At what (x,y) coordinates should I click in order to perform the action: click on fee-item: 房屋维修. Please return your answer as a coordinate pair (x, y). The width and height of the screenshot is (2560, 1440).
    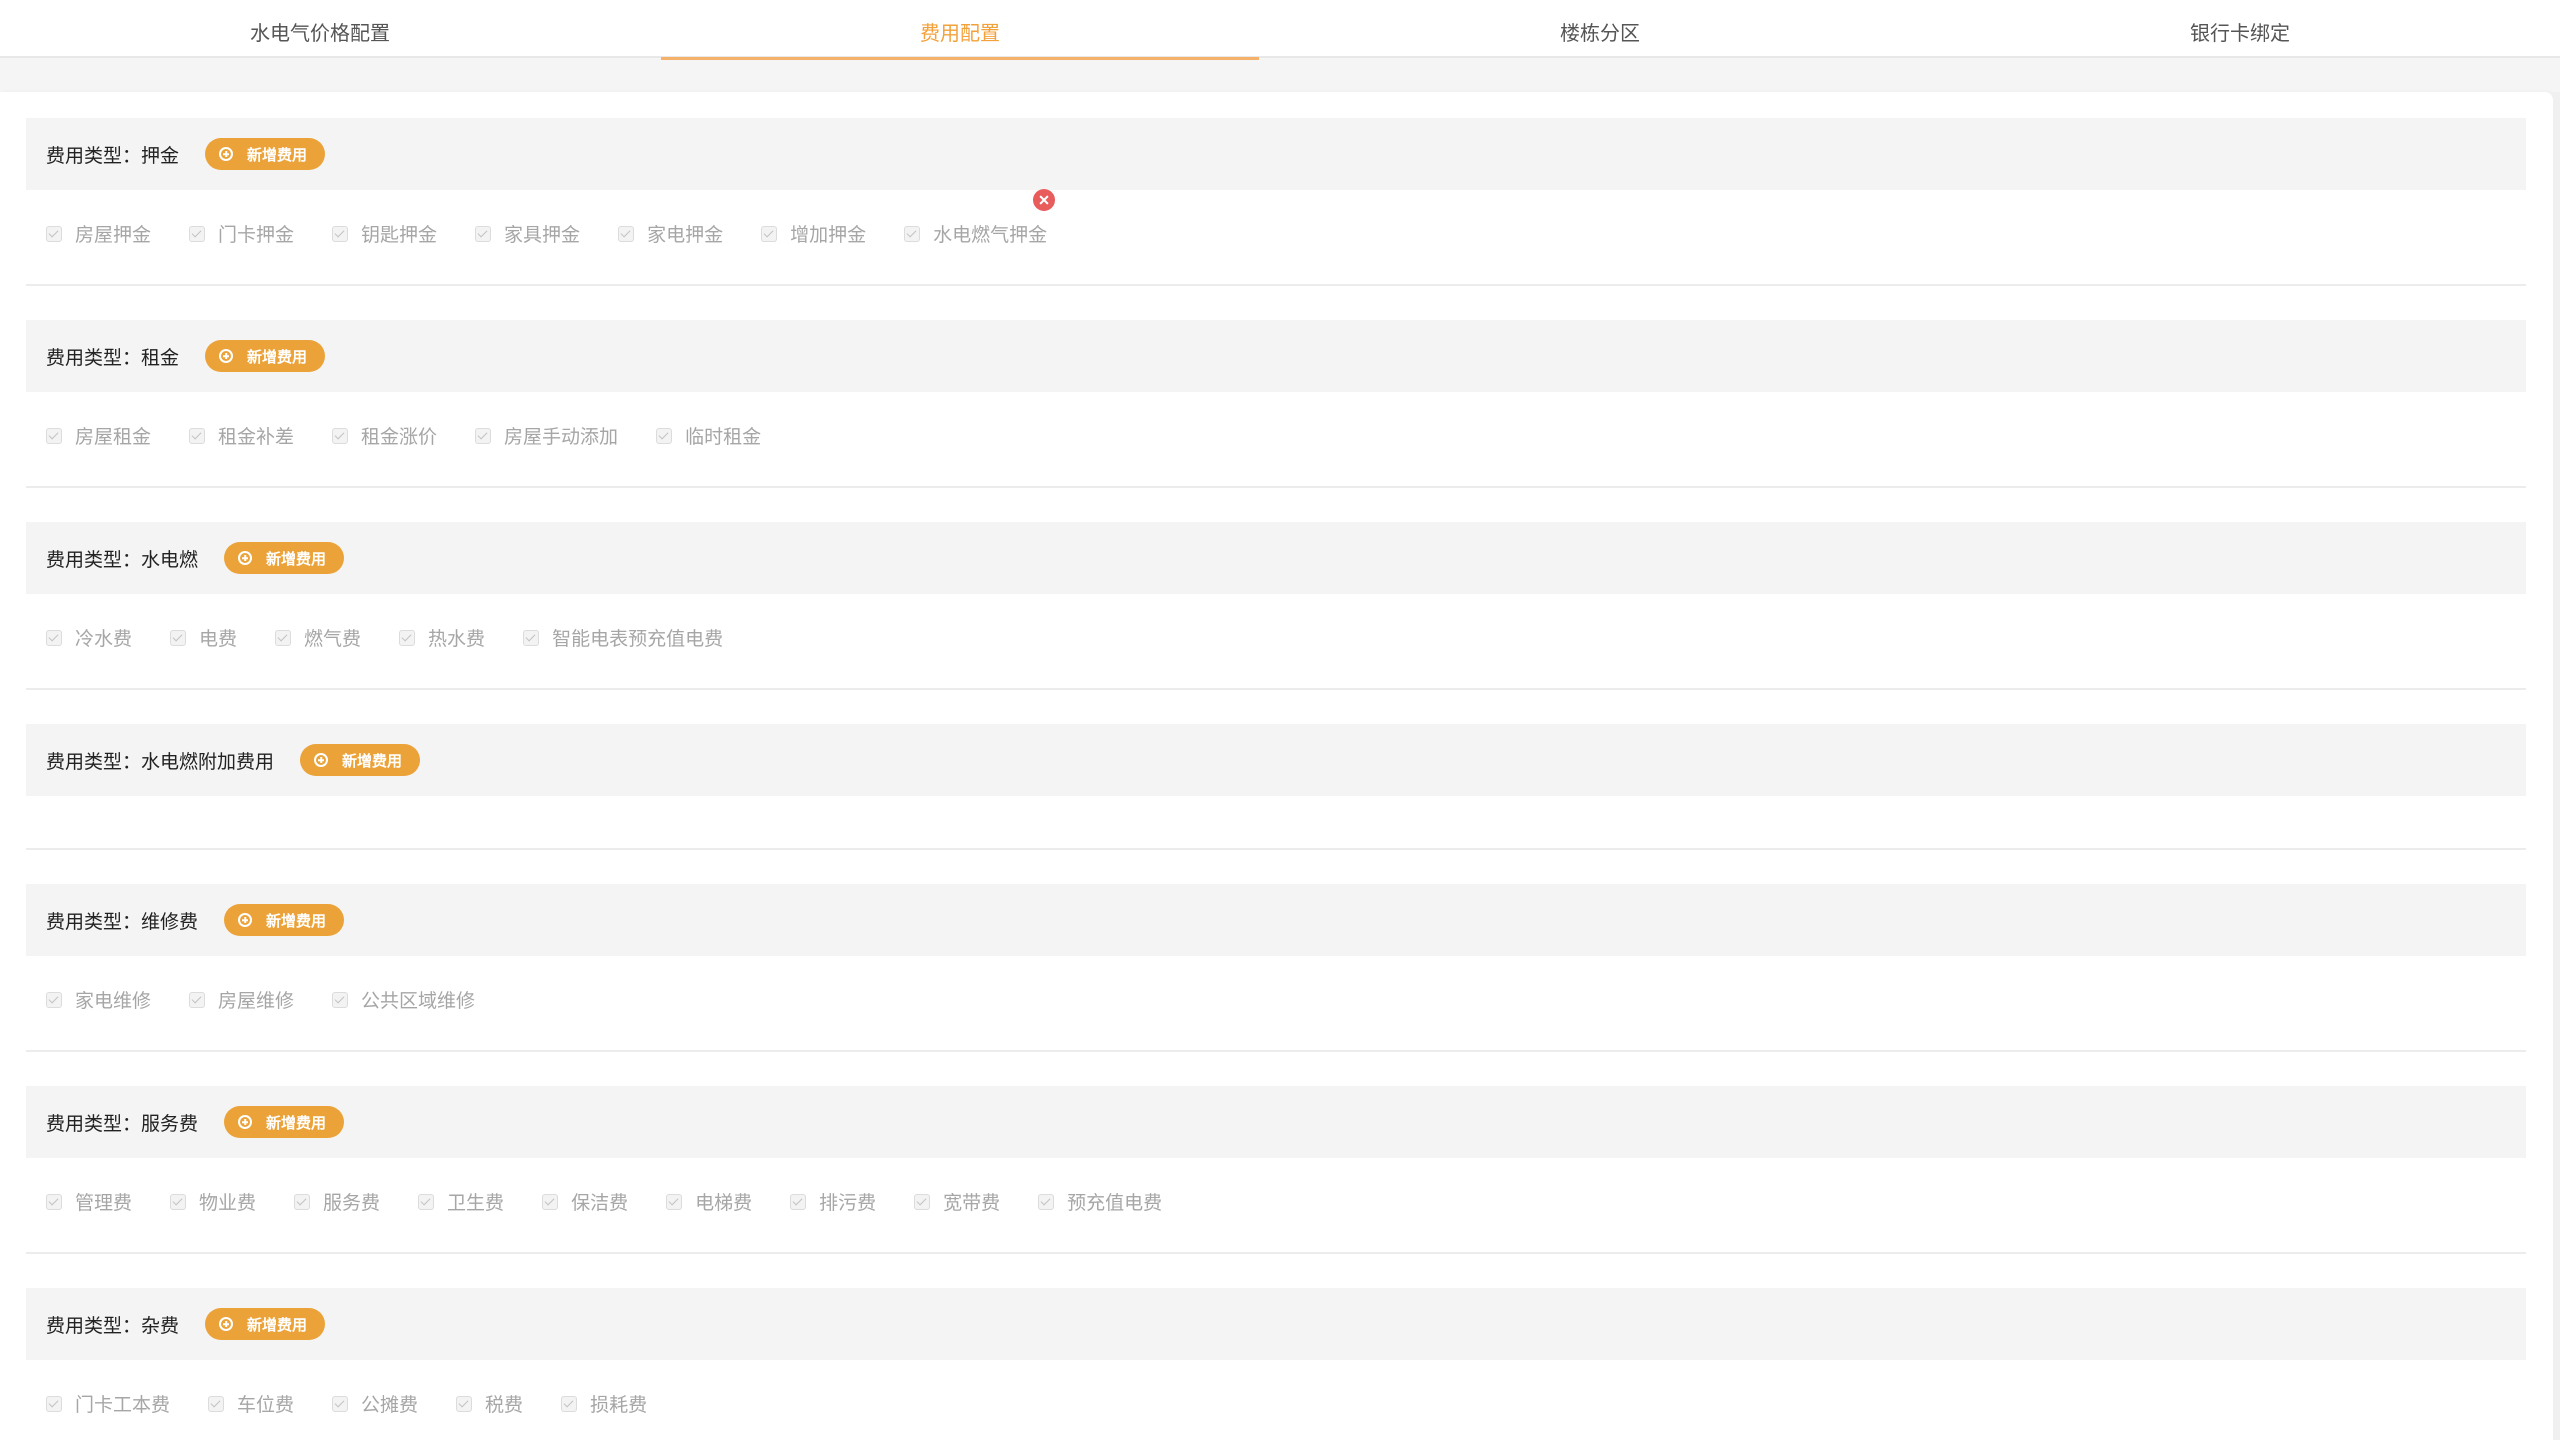
    Looking at the image, I should click on (241, 999).